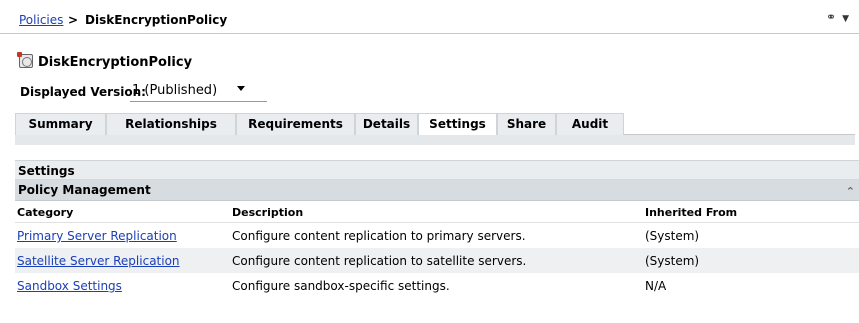 This screenshot has height=323, width=859. Describe the element at coordinates (590, 124) in the screenshot. I see `tab-audit: Audit` at that location.